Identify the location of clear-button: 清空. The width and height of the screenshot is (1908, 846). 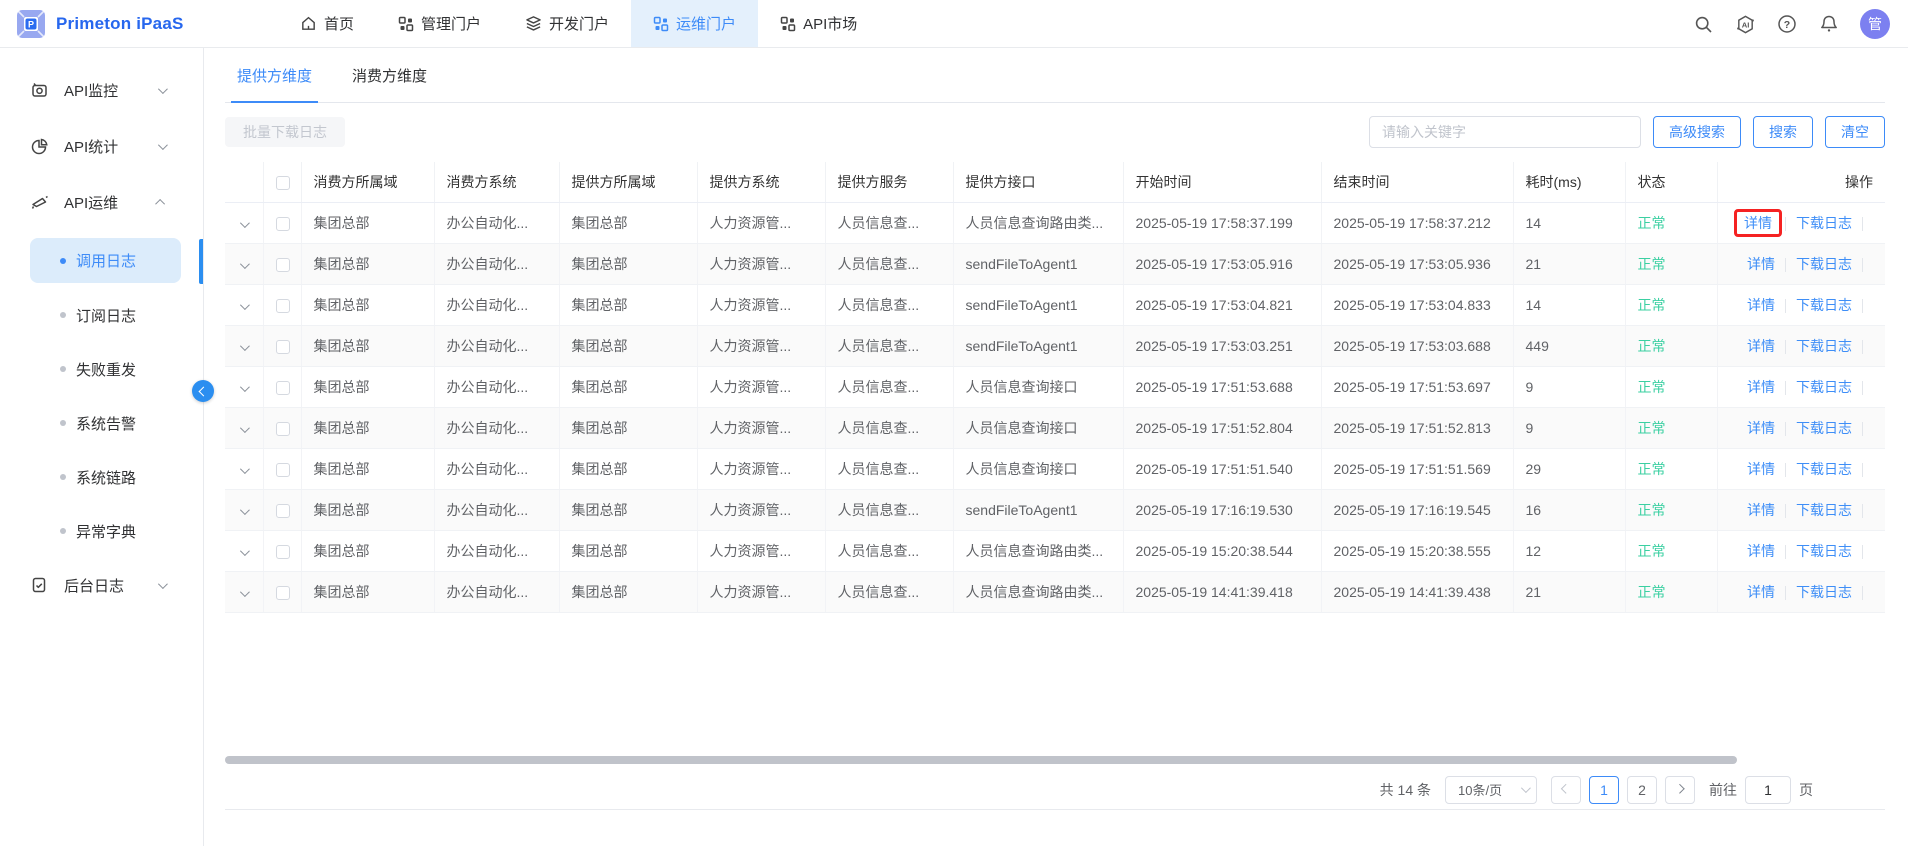
(1855, 132).